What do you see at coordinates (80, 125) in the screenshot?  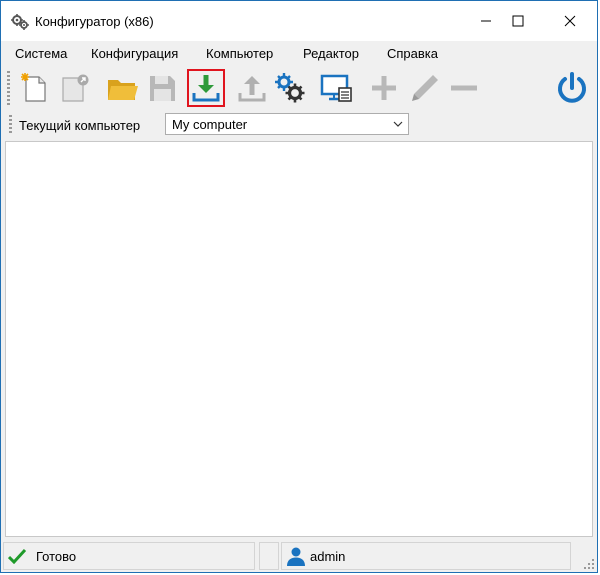 I see `current-computer-label: Текущий компьютер` at bounding box center [80, 125].